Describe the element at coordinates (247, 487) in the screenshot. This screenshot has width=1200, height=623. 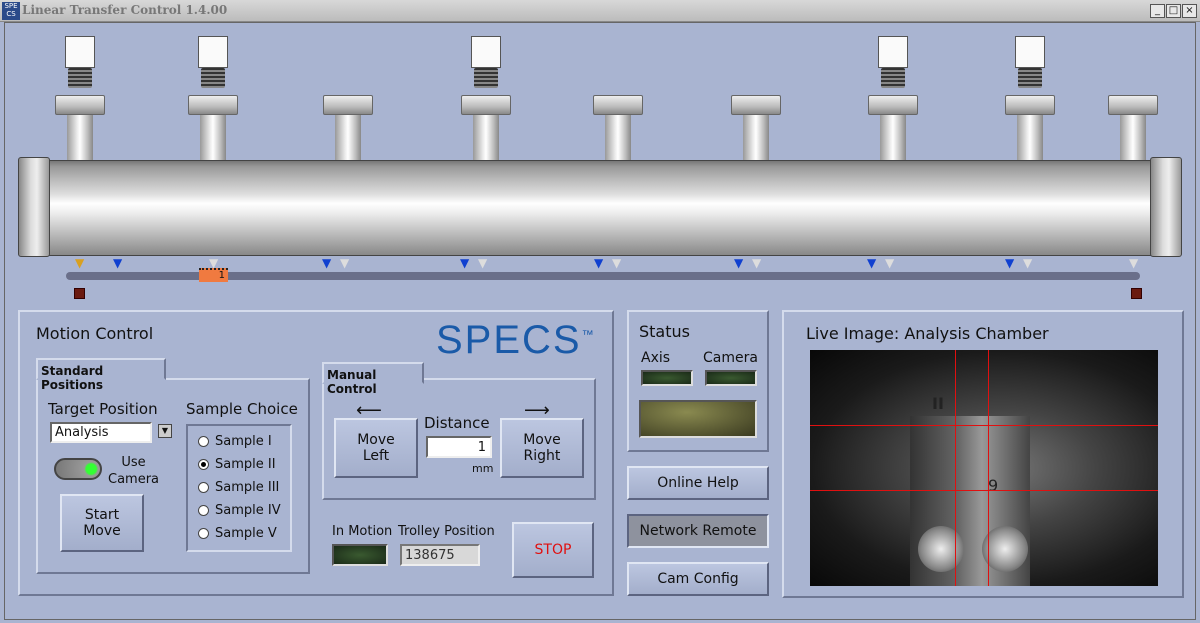
I see `sample-radio-label: Sample III` at that location.